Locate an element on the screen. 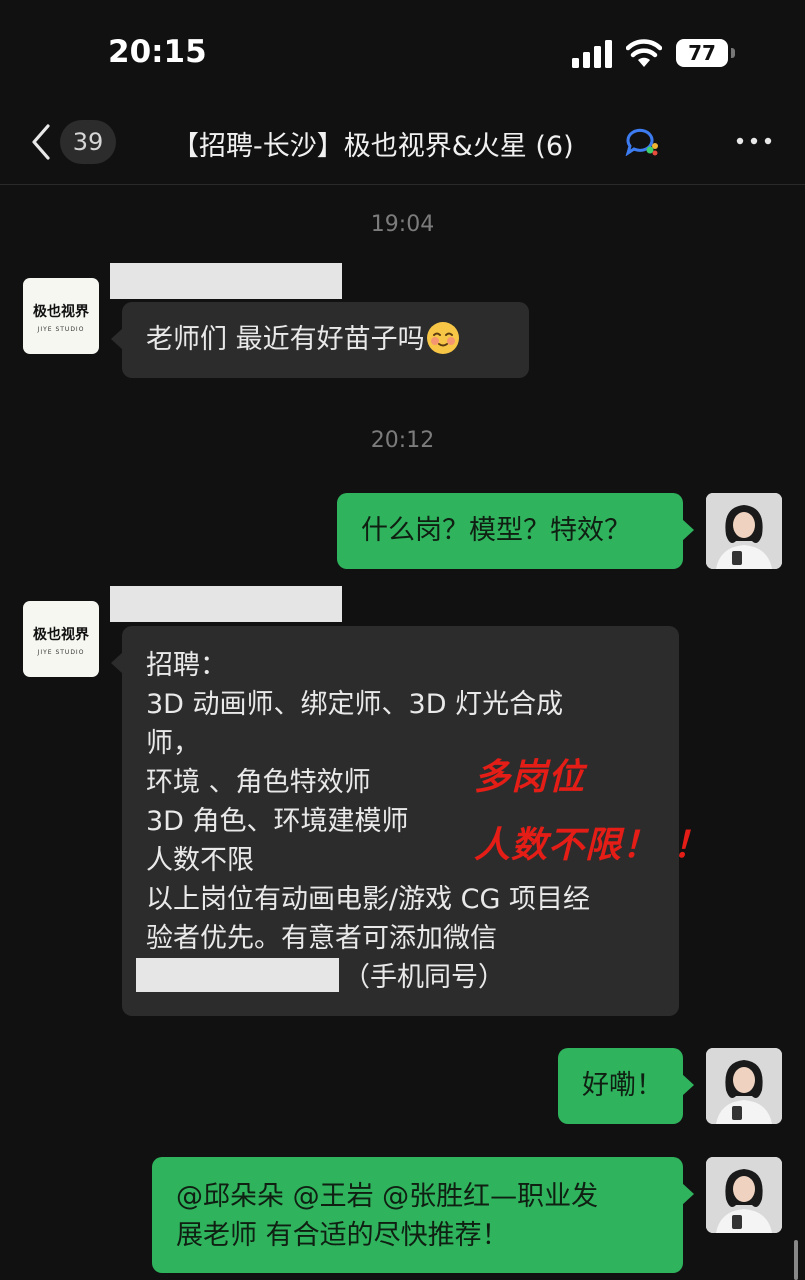 The image size is (805, 1280). message-text: （手机同号） is located at coordinates (424, 977).